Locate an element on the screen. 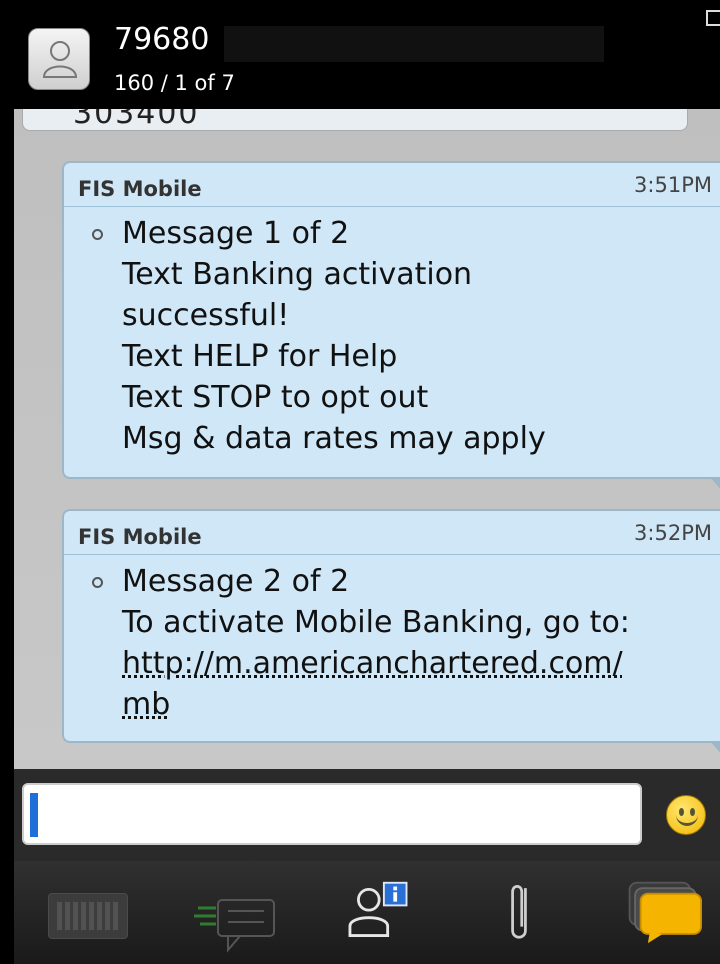 The height and width of the screenshot is (964, 720). message-count: 160 / 1 of 7 is located at coordinates (174, 83).